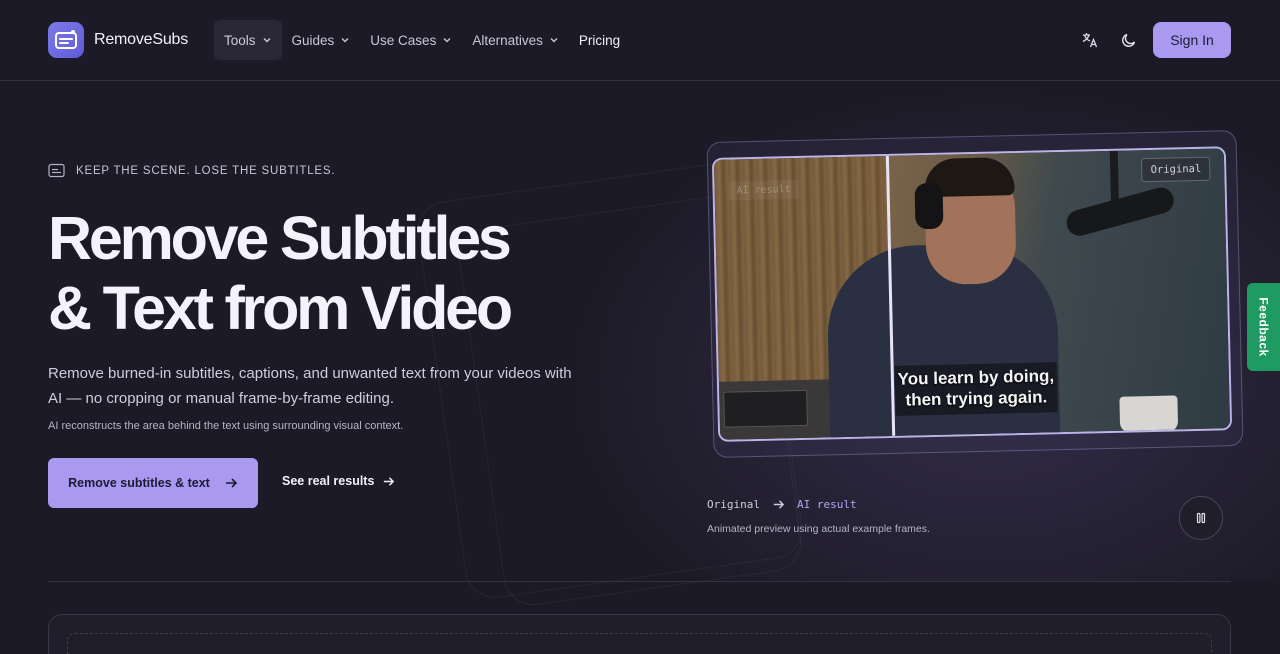 The height and width of the screenshot is (654, 1280). What do you see at coordinates (1149, 414) in the screenshot?
I see `scene-mug` at bounding box center [1149, 414].